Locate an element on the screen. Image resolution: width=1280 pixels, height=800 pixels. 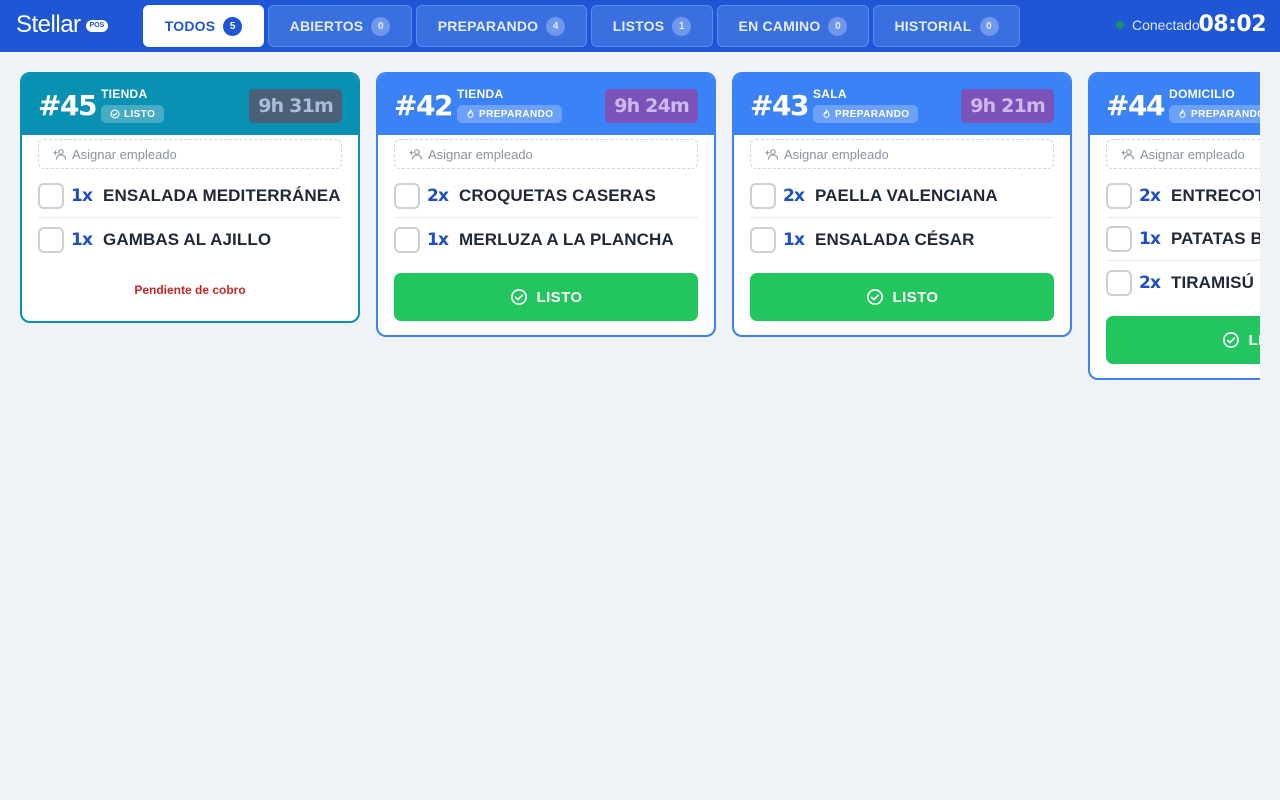
tab-label: LISTOS is located at coordinates (638, 26).